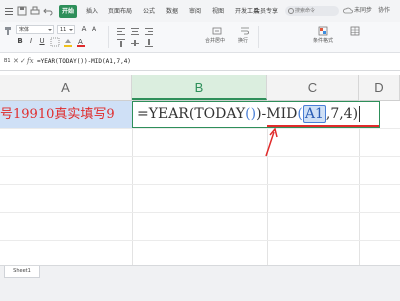 The width and height of the screenshot is (400, 301). What do you see at coordinates (172, 11) in the screenshot?
I see `tab-data: 数据` at bounding box center [172, 11].